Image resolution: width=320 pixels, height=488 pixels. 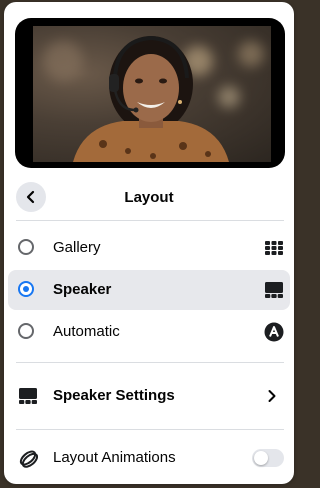 What do you see at coordinates (149, 290) in the screenshot?
I see `layout-option-speaker: Speaker` at bounding box center [149, 290].